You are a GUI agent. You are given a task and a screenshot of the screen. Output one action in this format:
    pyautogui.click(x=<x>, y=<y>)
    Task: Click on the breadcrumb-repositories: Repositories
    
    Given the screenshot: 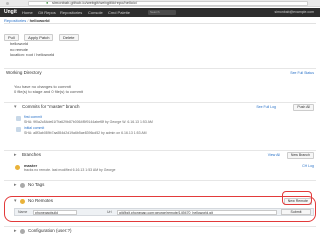 What is the action you would take?
    pyautogui.click(x=15, y=20)
    